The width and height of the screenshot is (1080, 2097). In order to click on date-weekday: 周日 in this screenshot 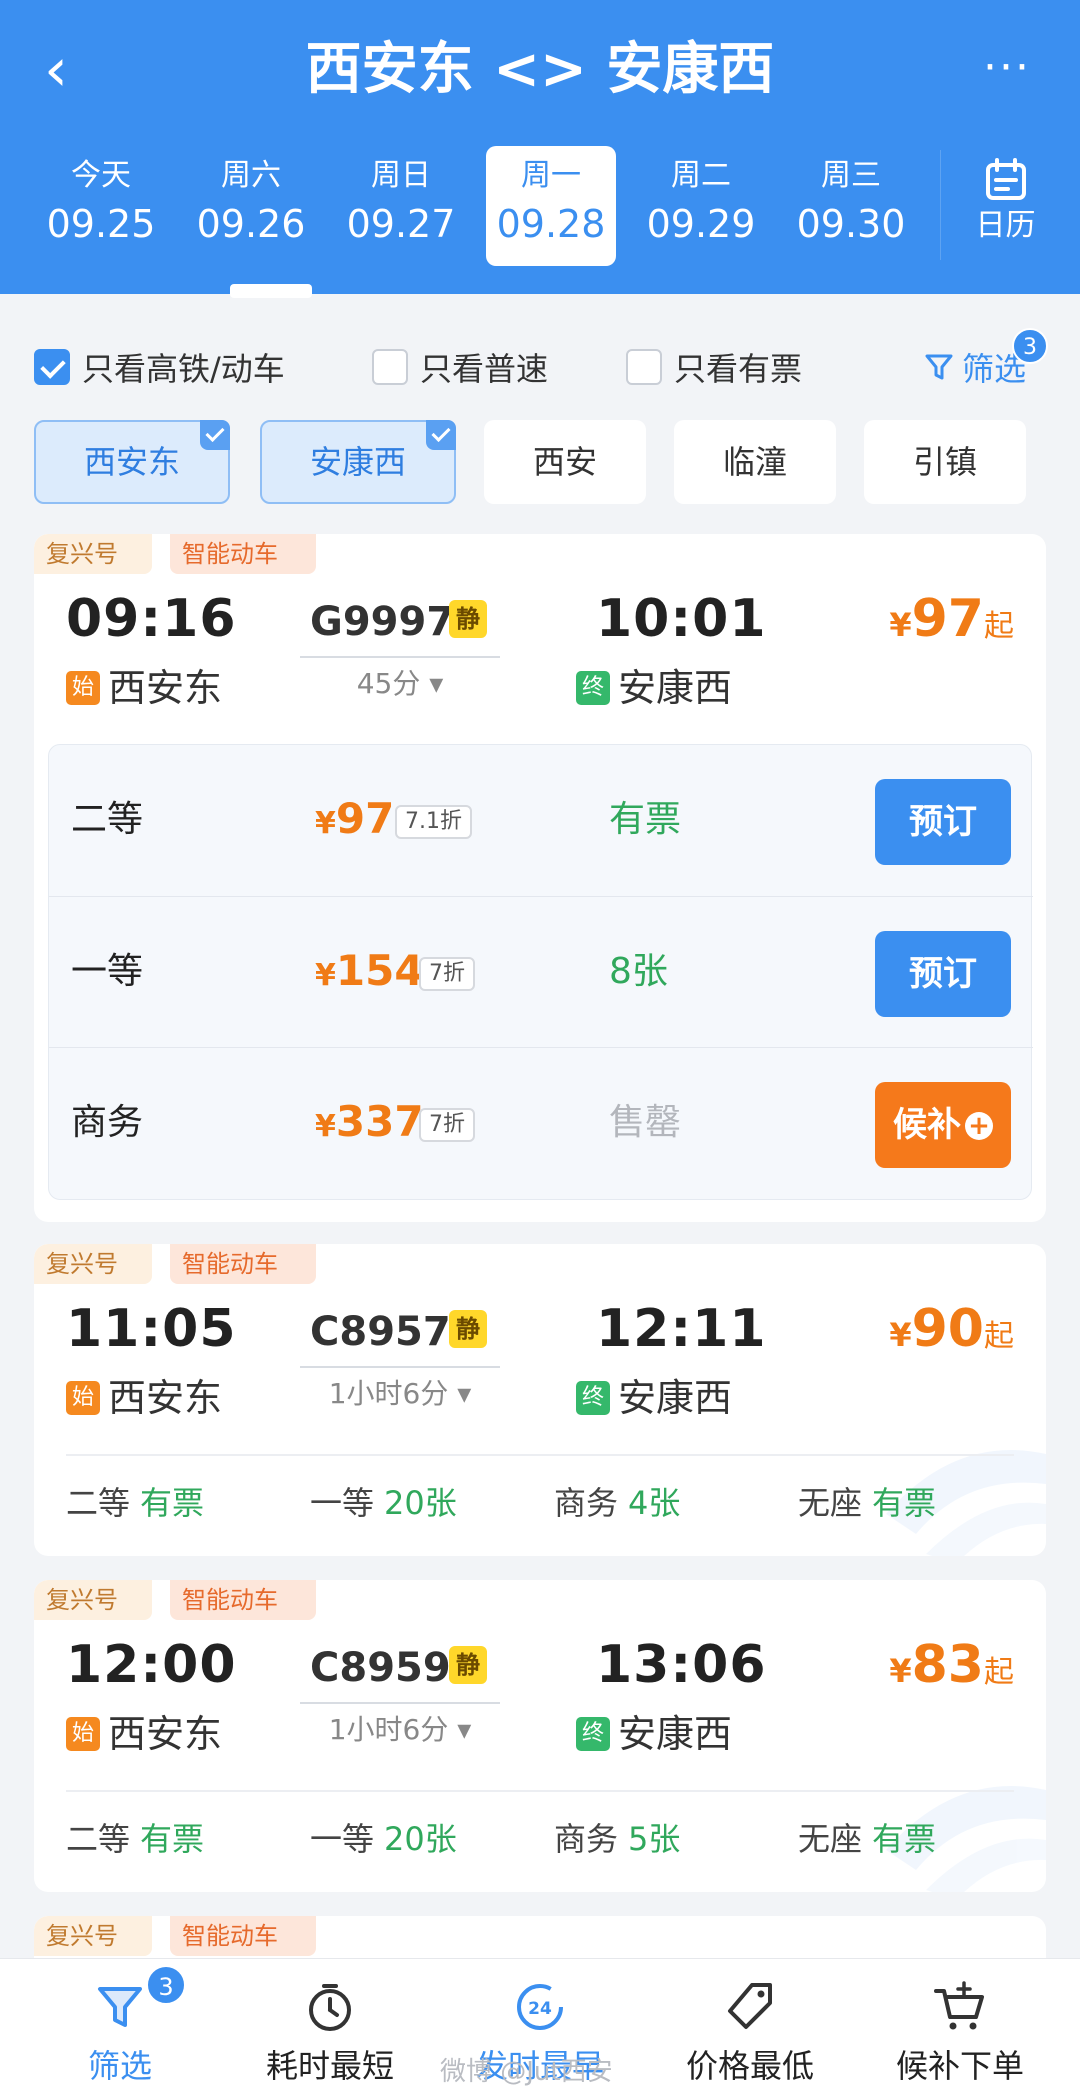, I will do `click(401, 175)`.